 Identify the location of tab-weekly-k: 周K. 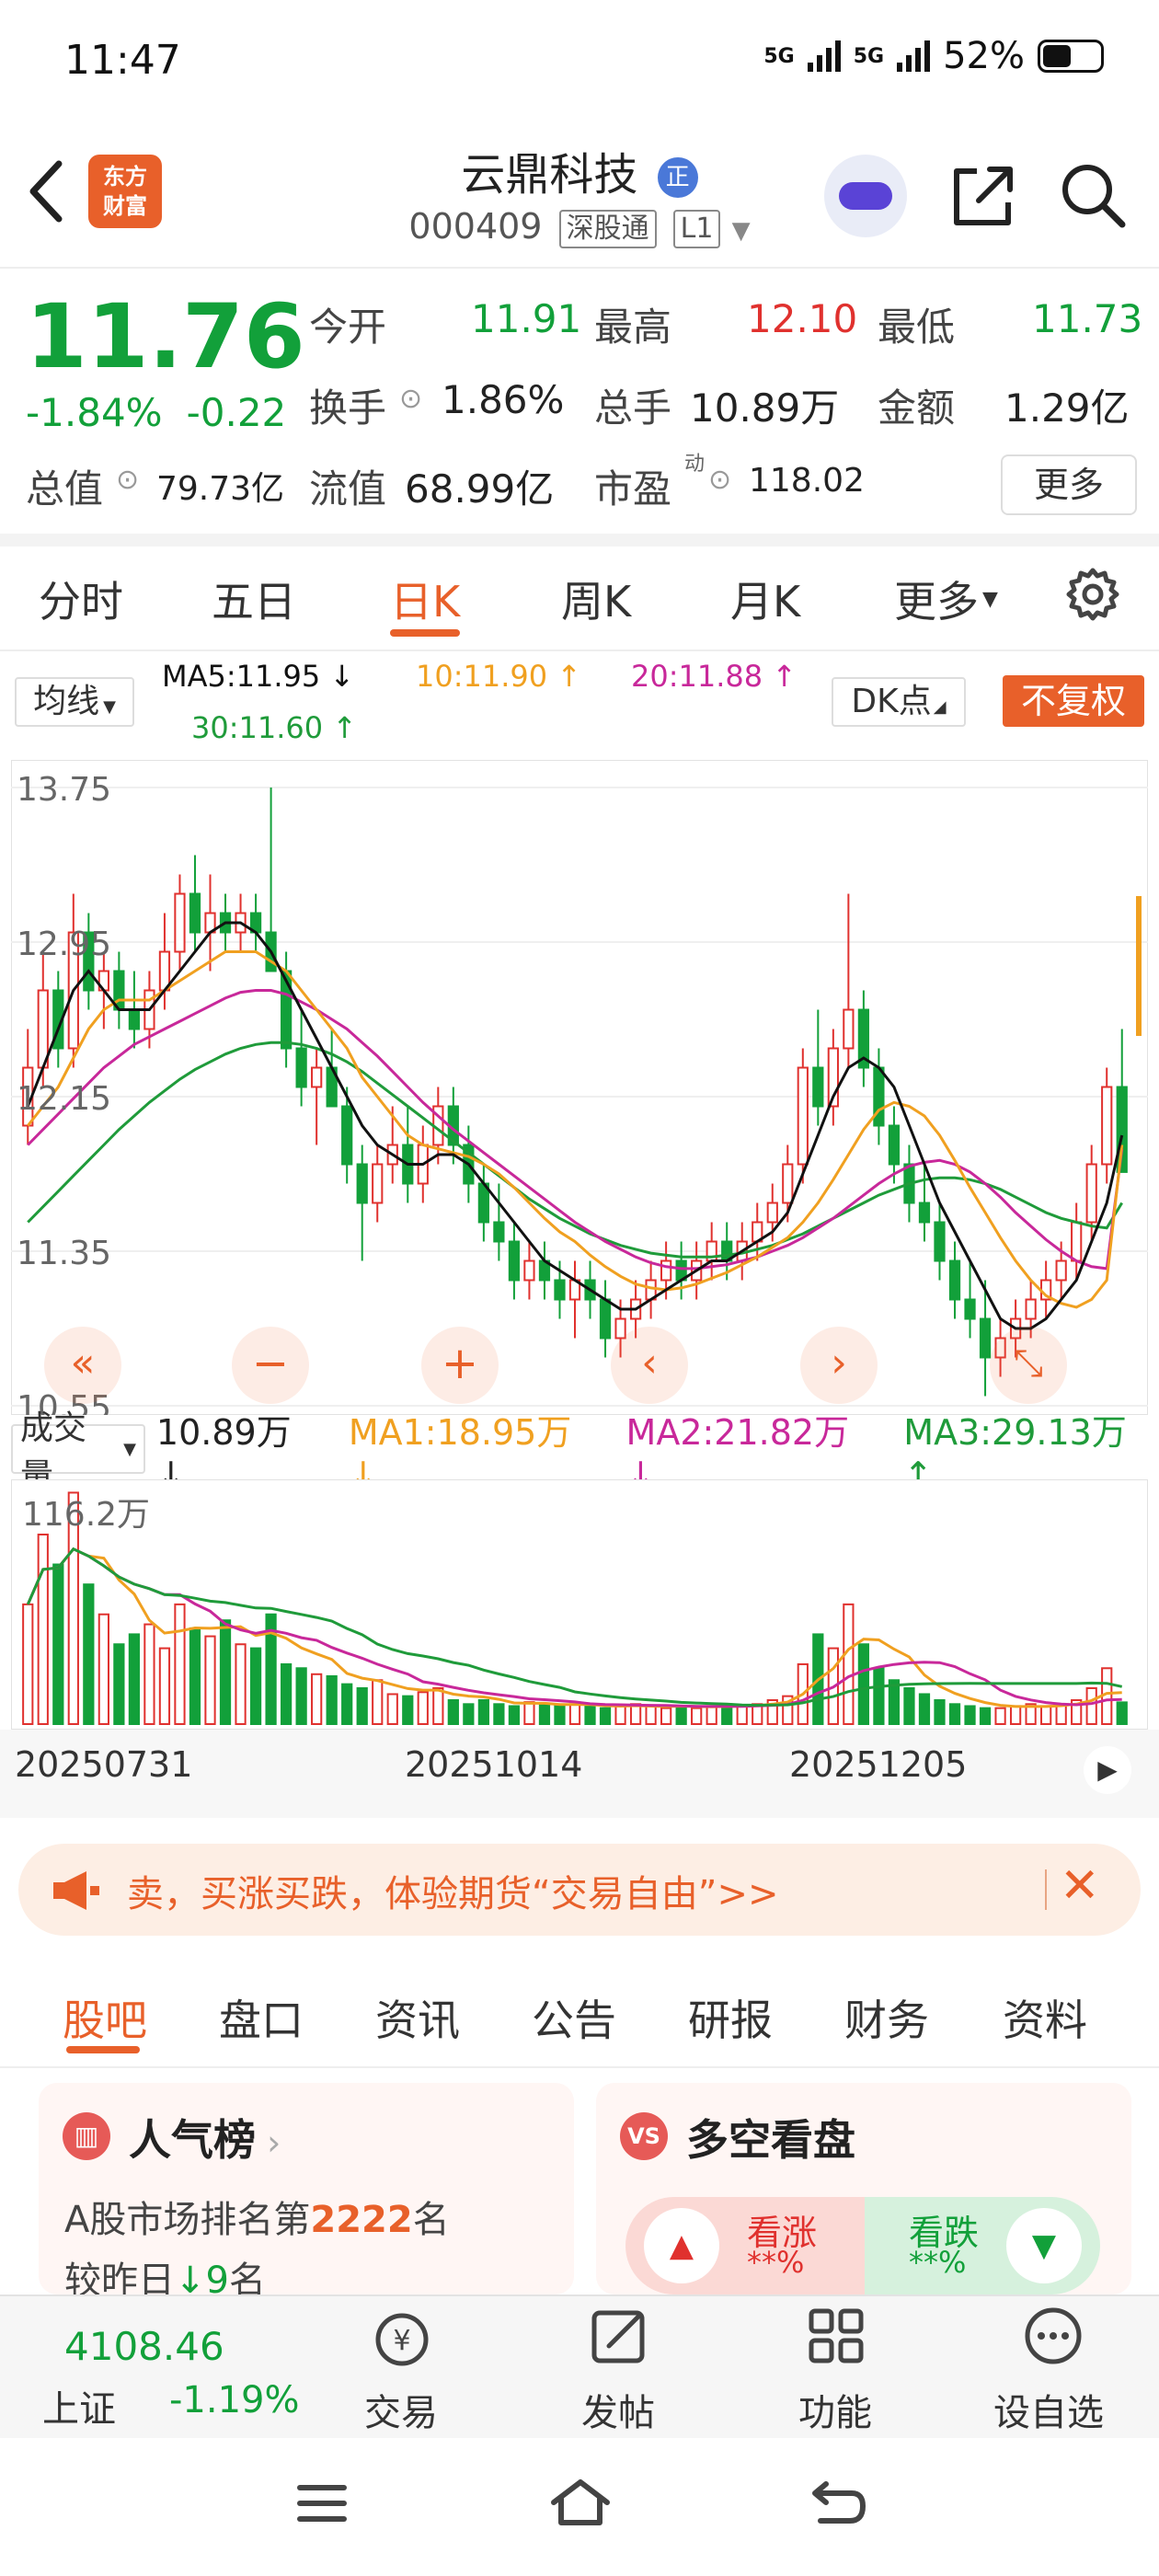
(596, 599).